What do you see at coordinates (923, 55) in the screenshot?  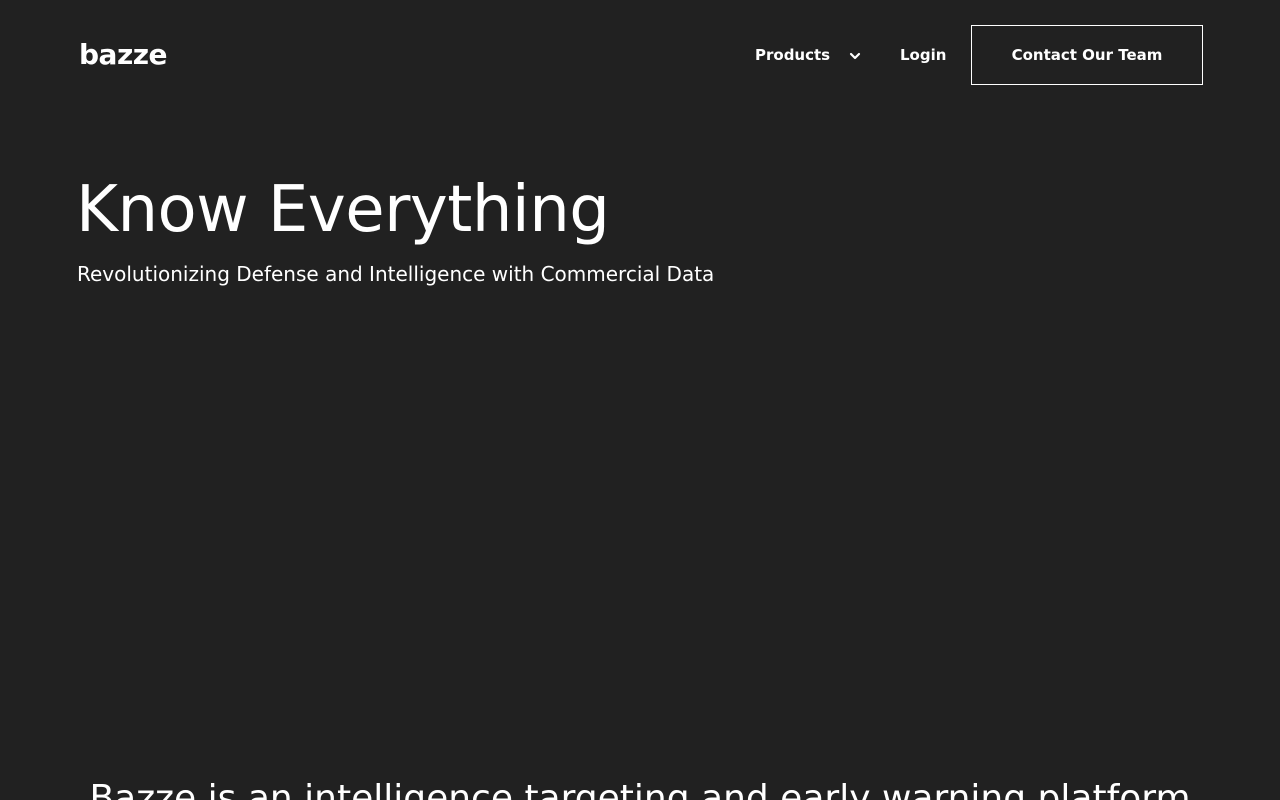 I see `login-link: Login` at bounding box center [923, 55].